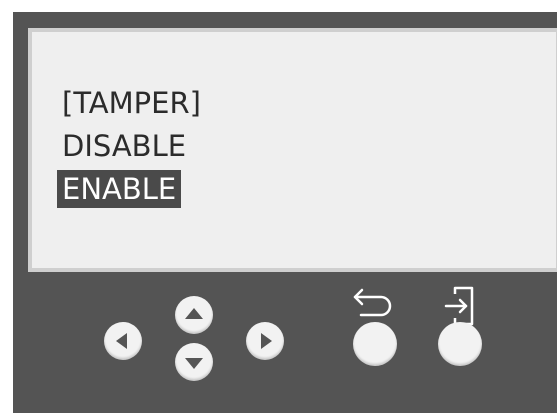  I want to click on triangle-up-icon, so click(194, 313).